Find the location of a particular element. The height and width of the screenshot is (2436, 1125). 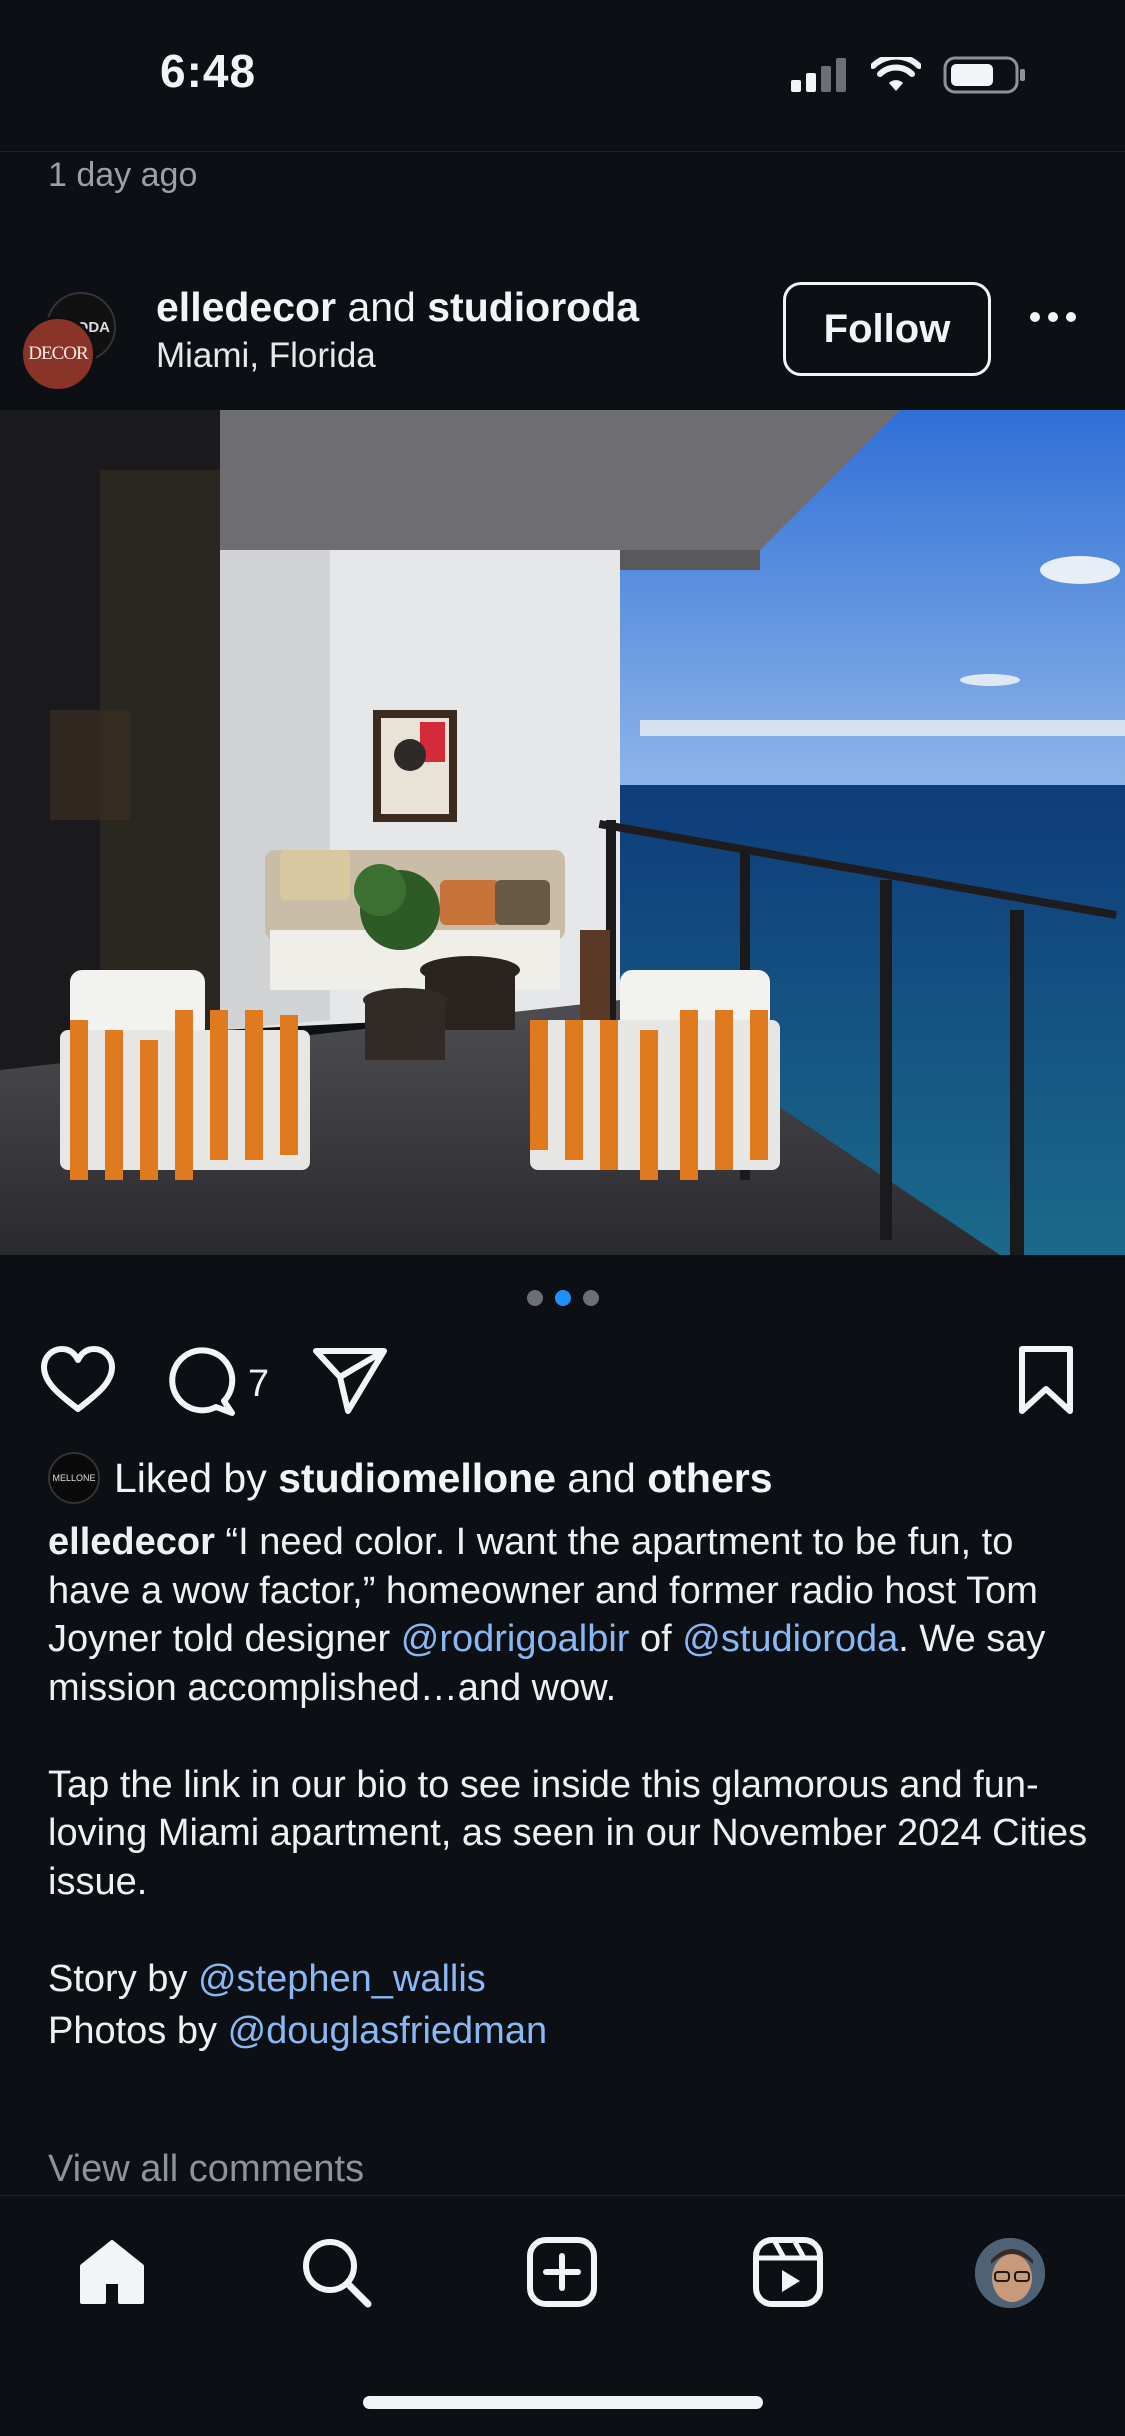

caption-story-credit: Story by @stephen_wallis is located at coordinates (568, 1979).